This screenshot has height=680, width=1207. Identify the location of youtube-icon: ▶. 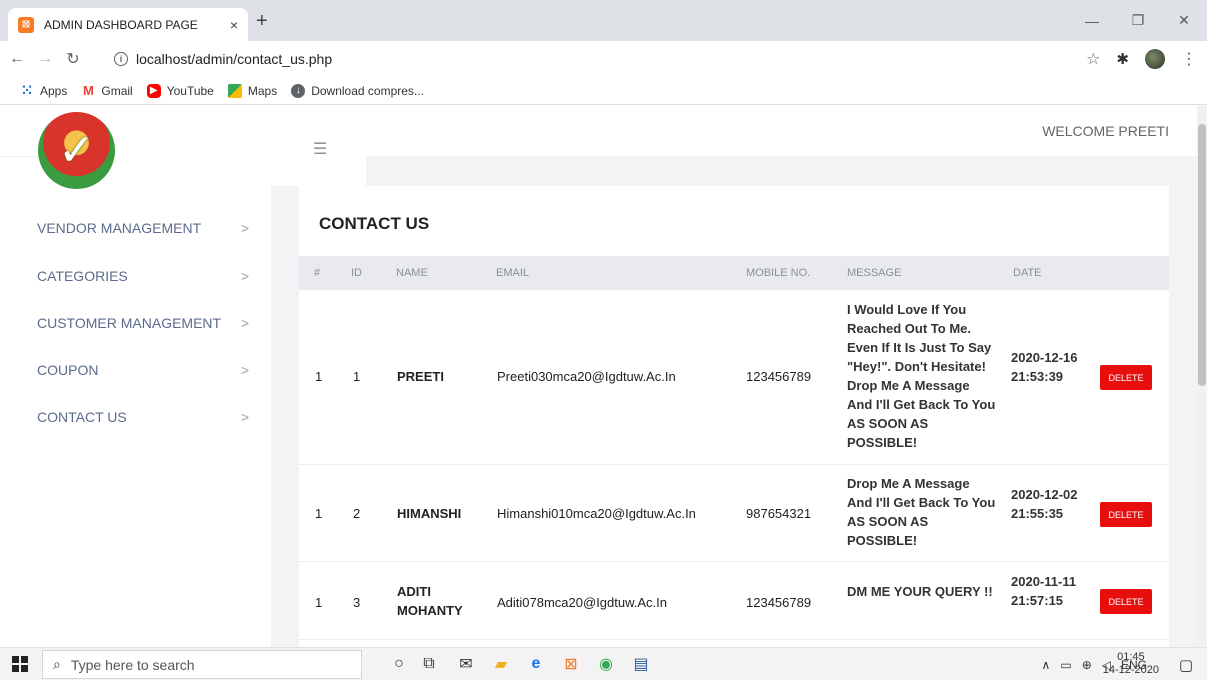
(153, 90).